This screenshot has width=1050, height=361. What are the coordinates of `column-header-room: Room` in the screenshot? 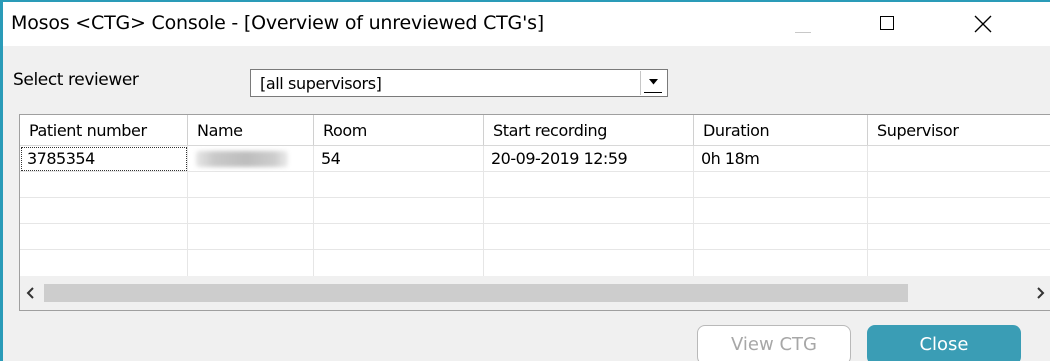 It's located at (399, 130).